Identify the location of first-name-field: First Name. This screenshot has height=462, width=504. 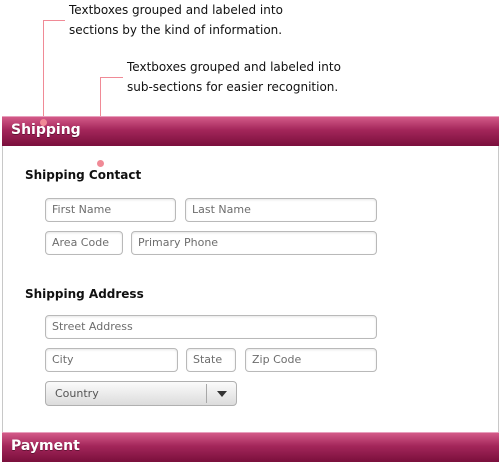
(110, 210).